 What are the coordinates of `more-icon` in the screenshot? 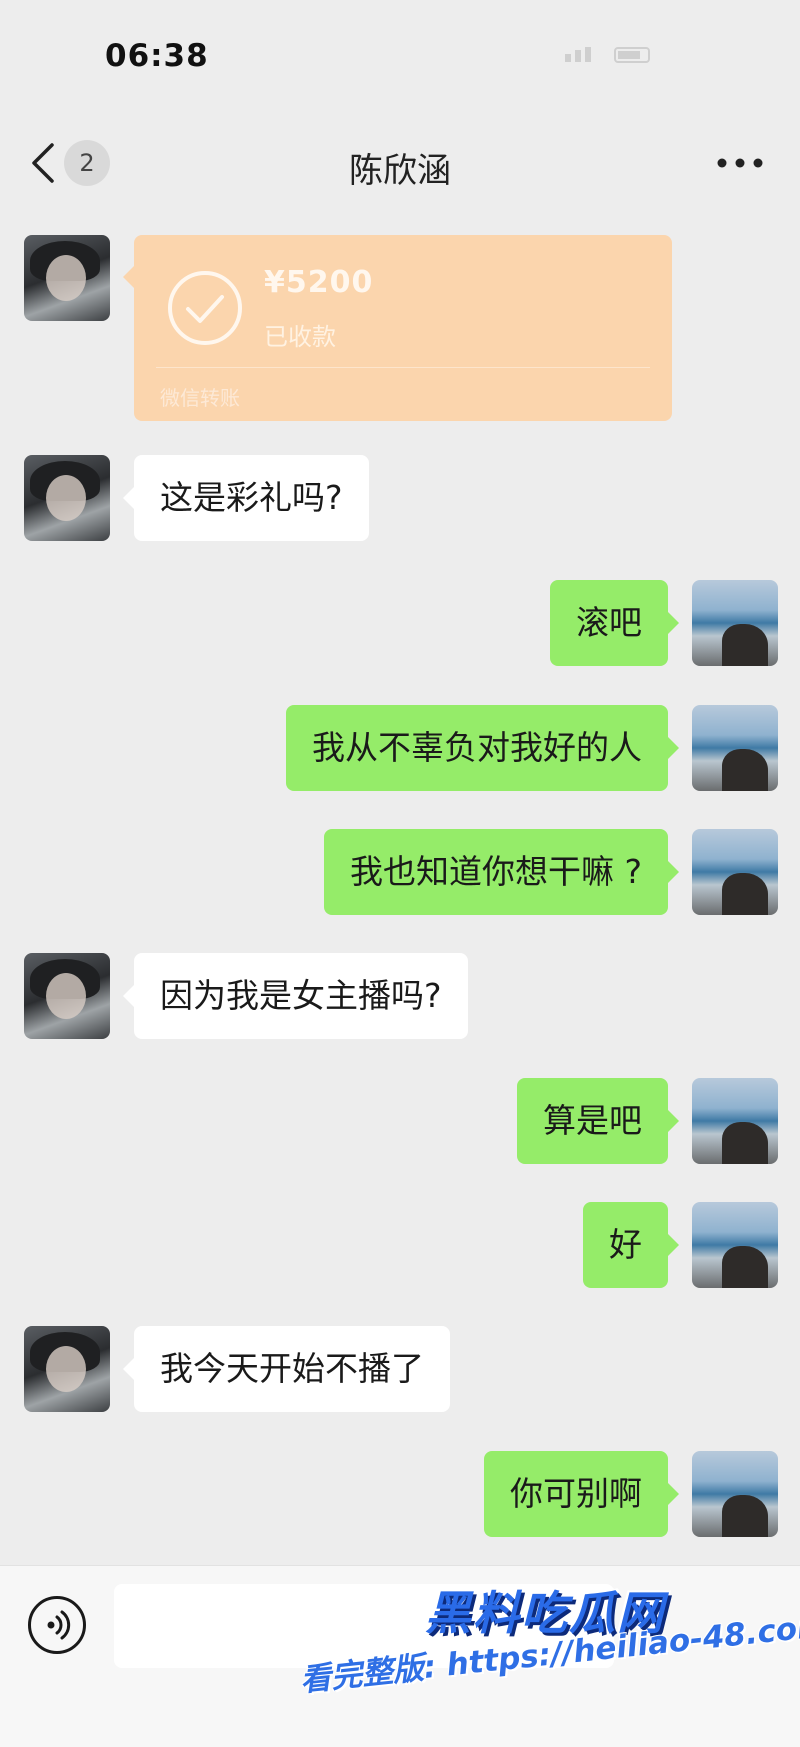 It's located at (740, 163).